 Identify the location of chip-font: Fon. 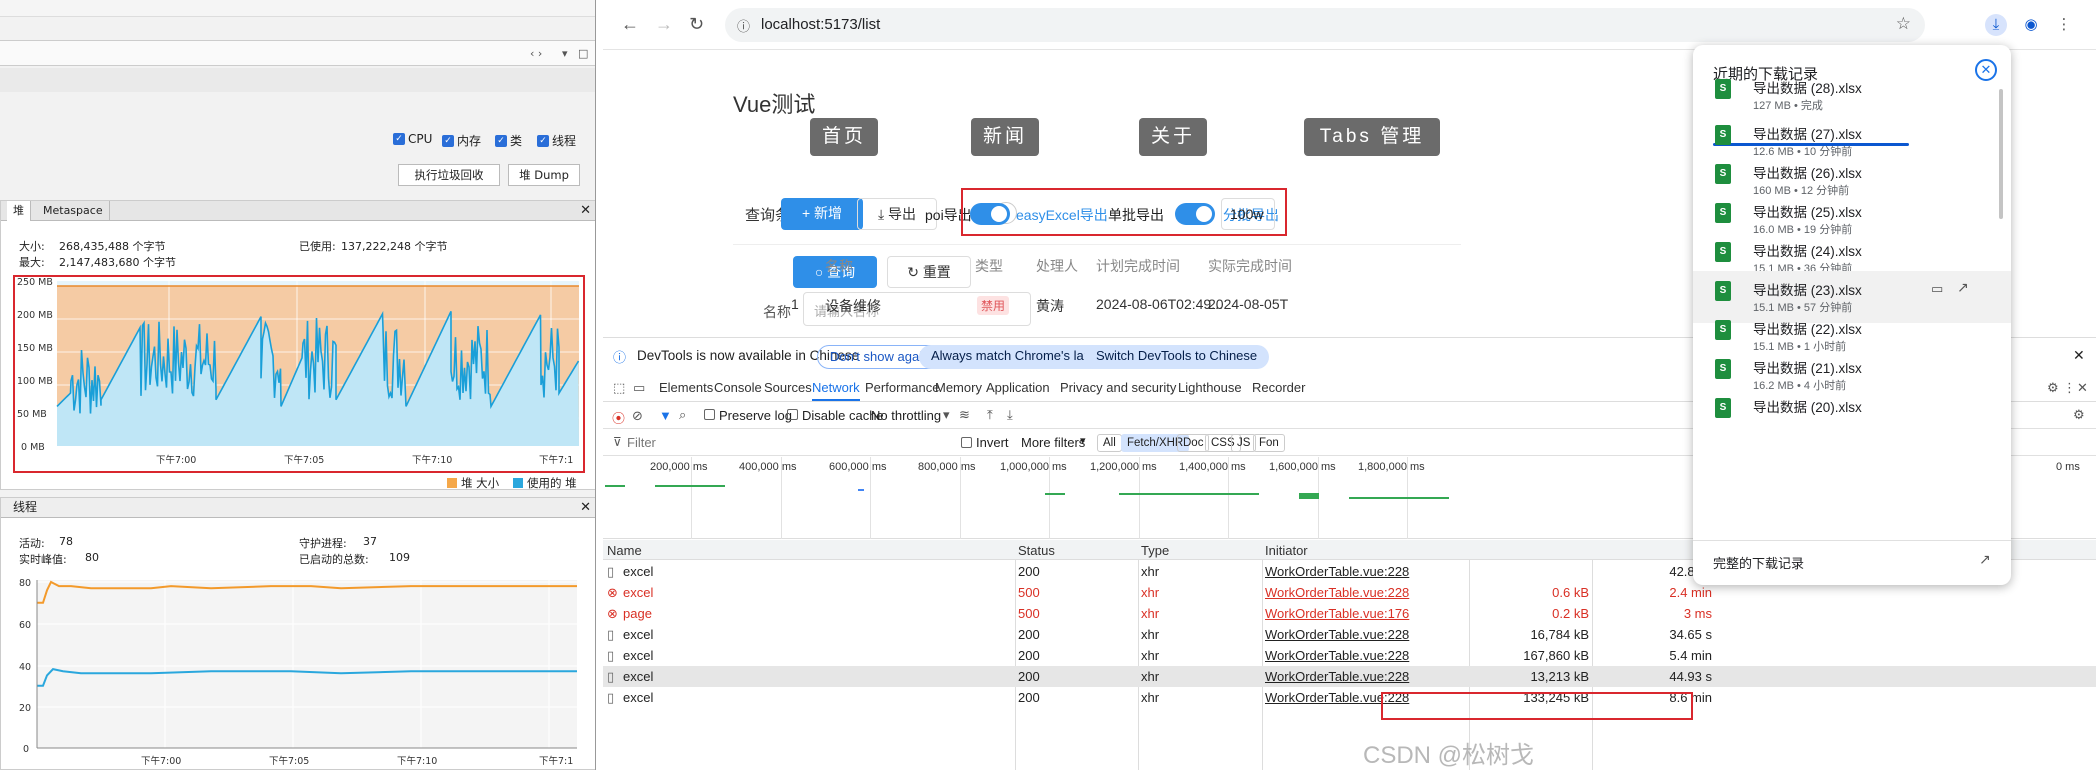
(1269, 443).